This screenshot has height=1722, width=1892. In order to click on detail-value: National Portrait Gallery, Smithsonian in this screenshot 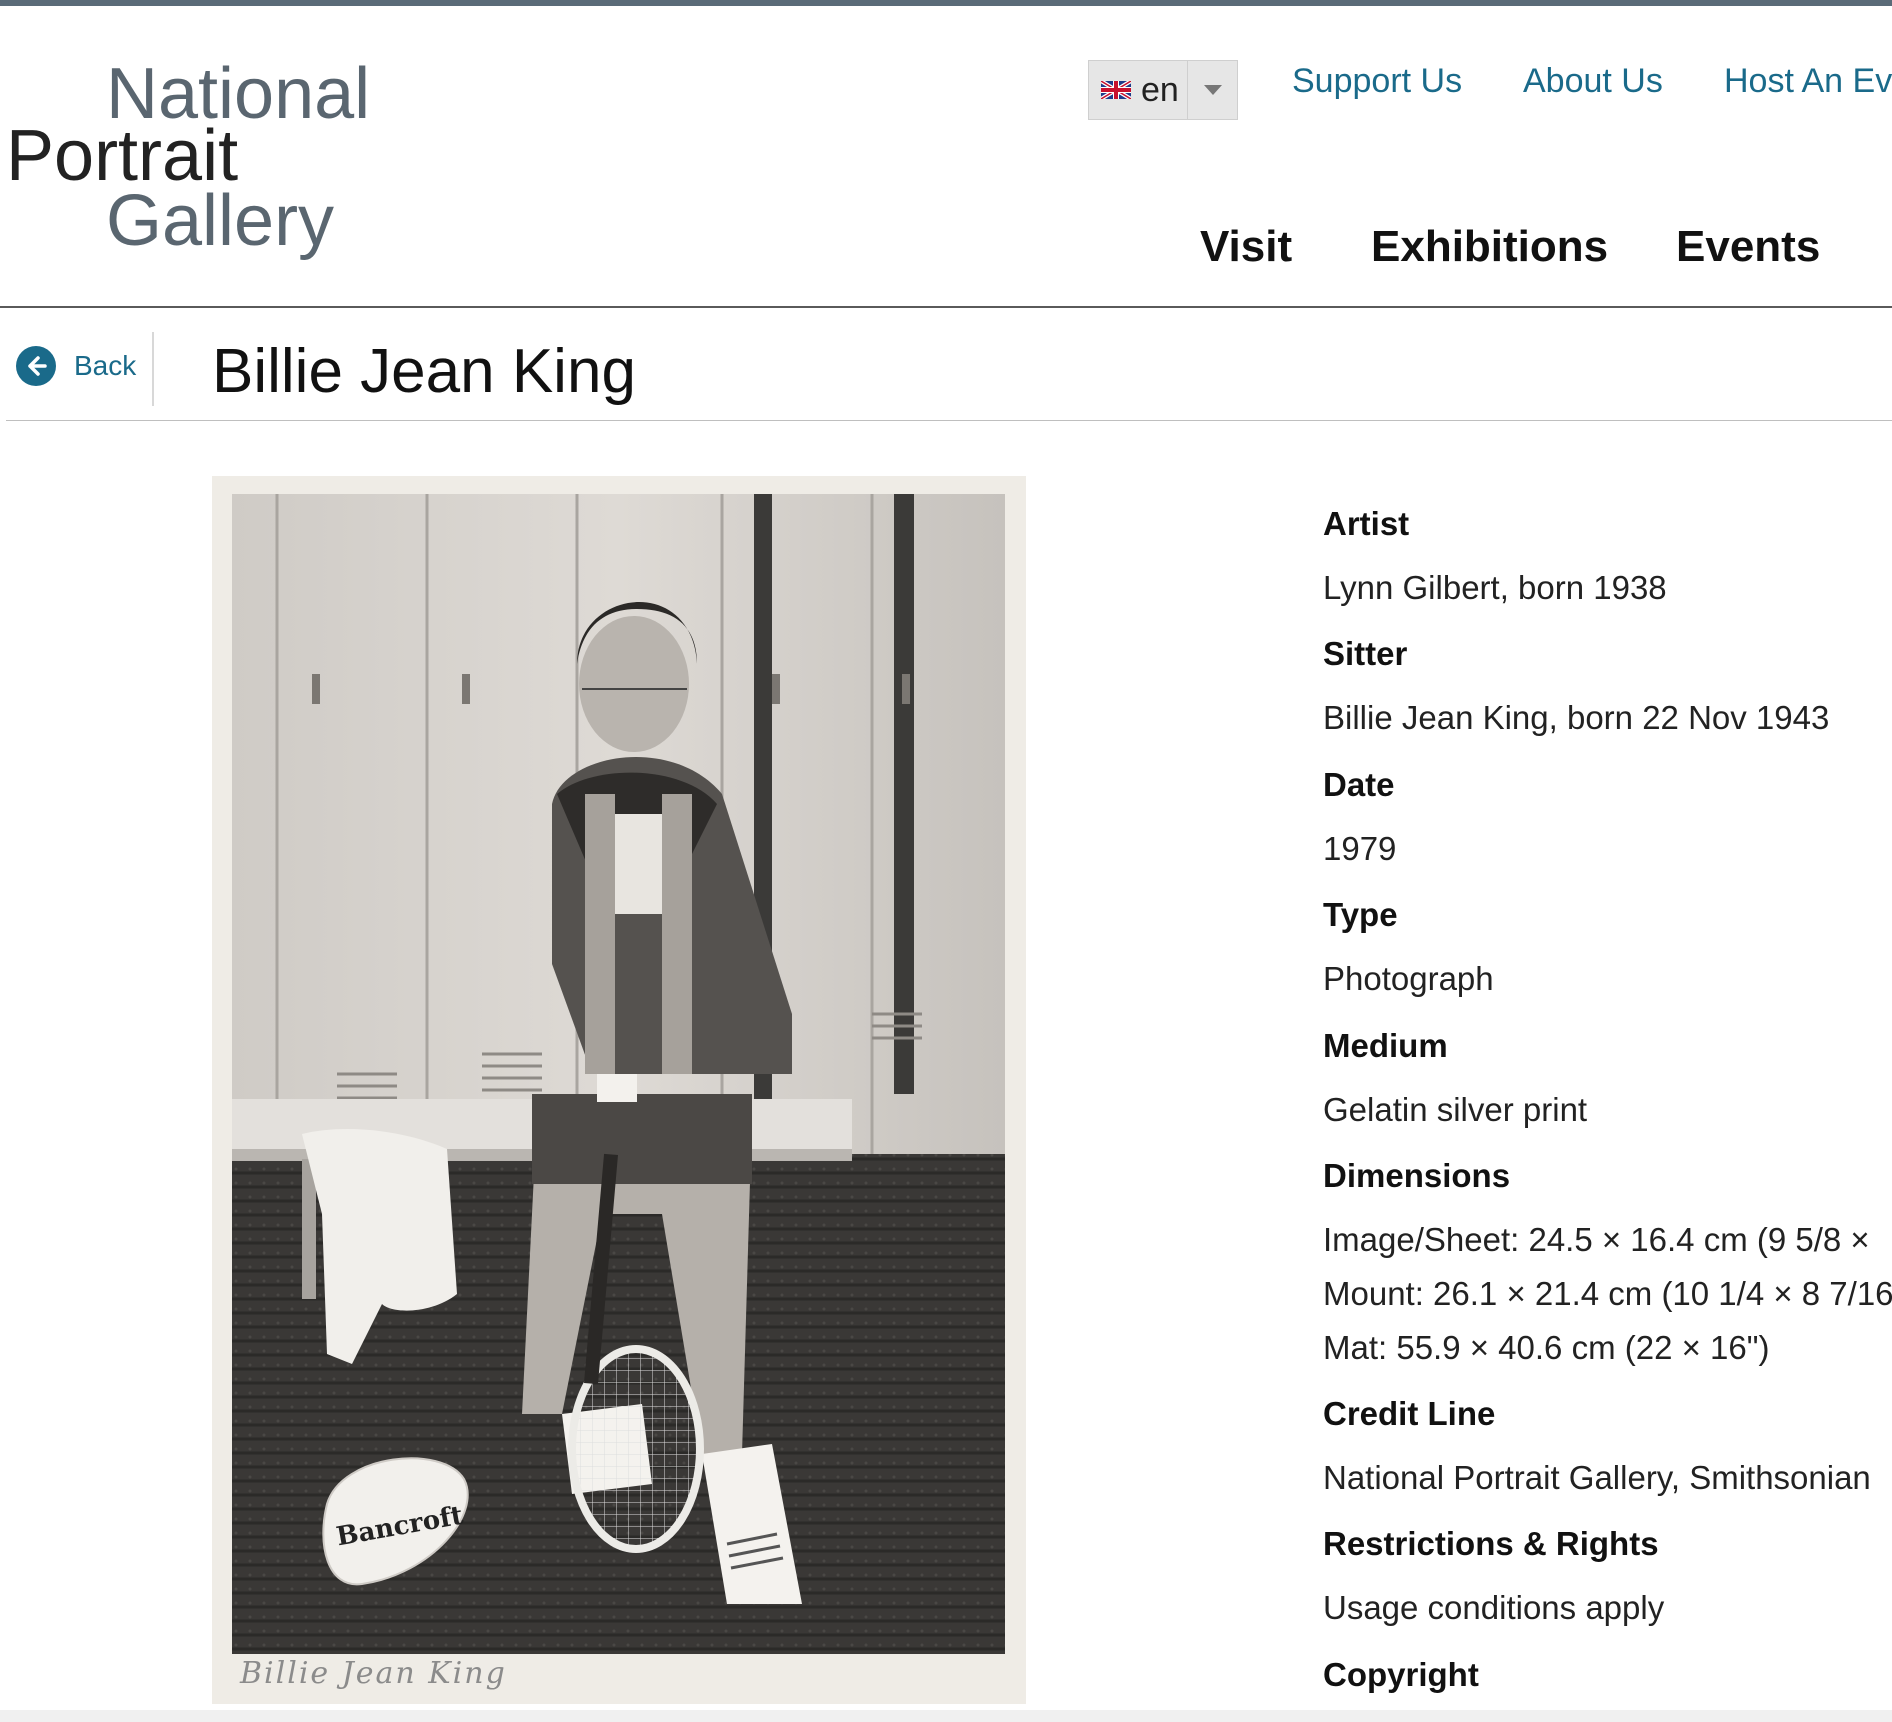, I will do `click(1597, 1477)`.